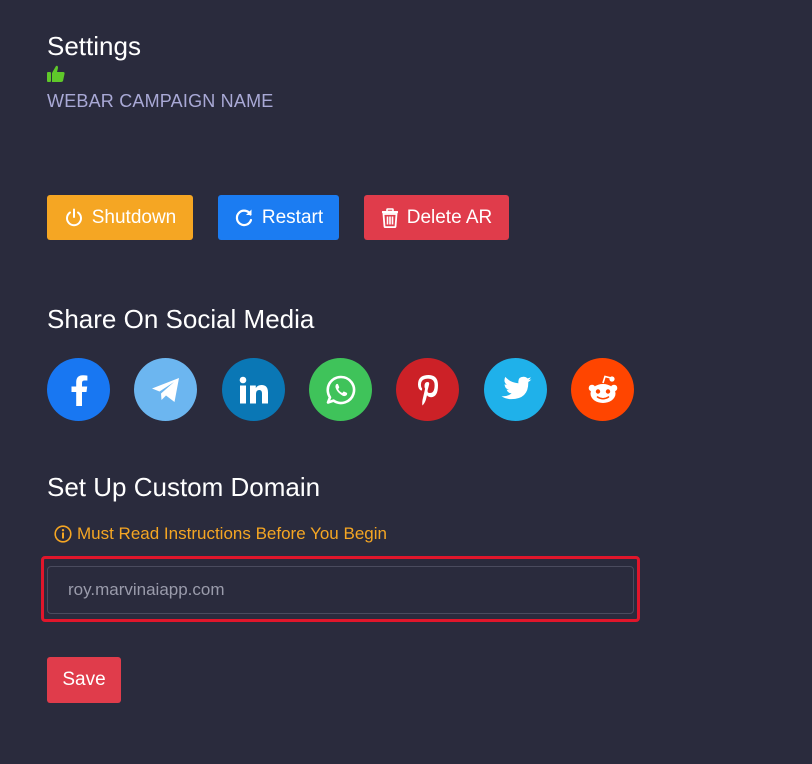 This screenshot has width=812, height=764. I want to click on custom-domain-heading: Set Up Custom Domain, so click(184, 487).